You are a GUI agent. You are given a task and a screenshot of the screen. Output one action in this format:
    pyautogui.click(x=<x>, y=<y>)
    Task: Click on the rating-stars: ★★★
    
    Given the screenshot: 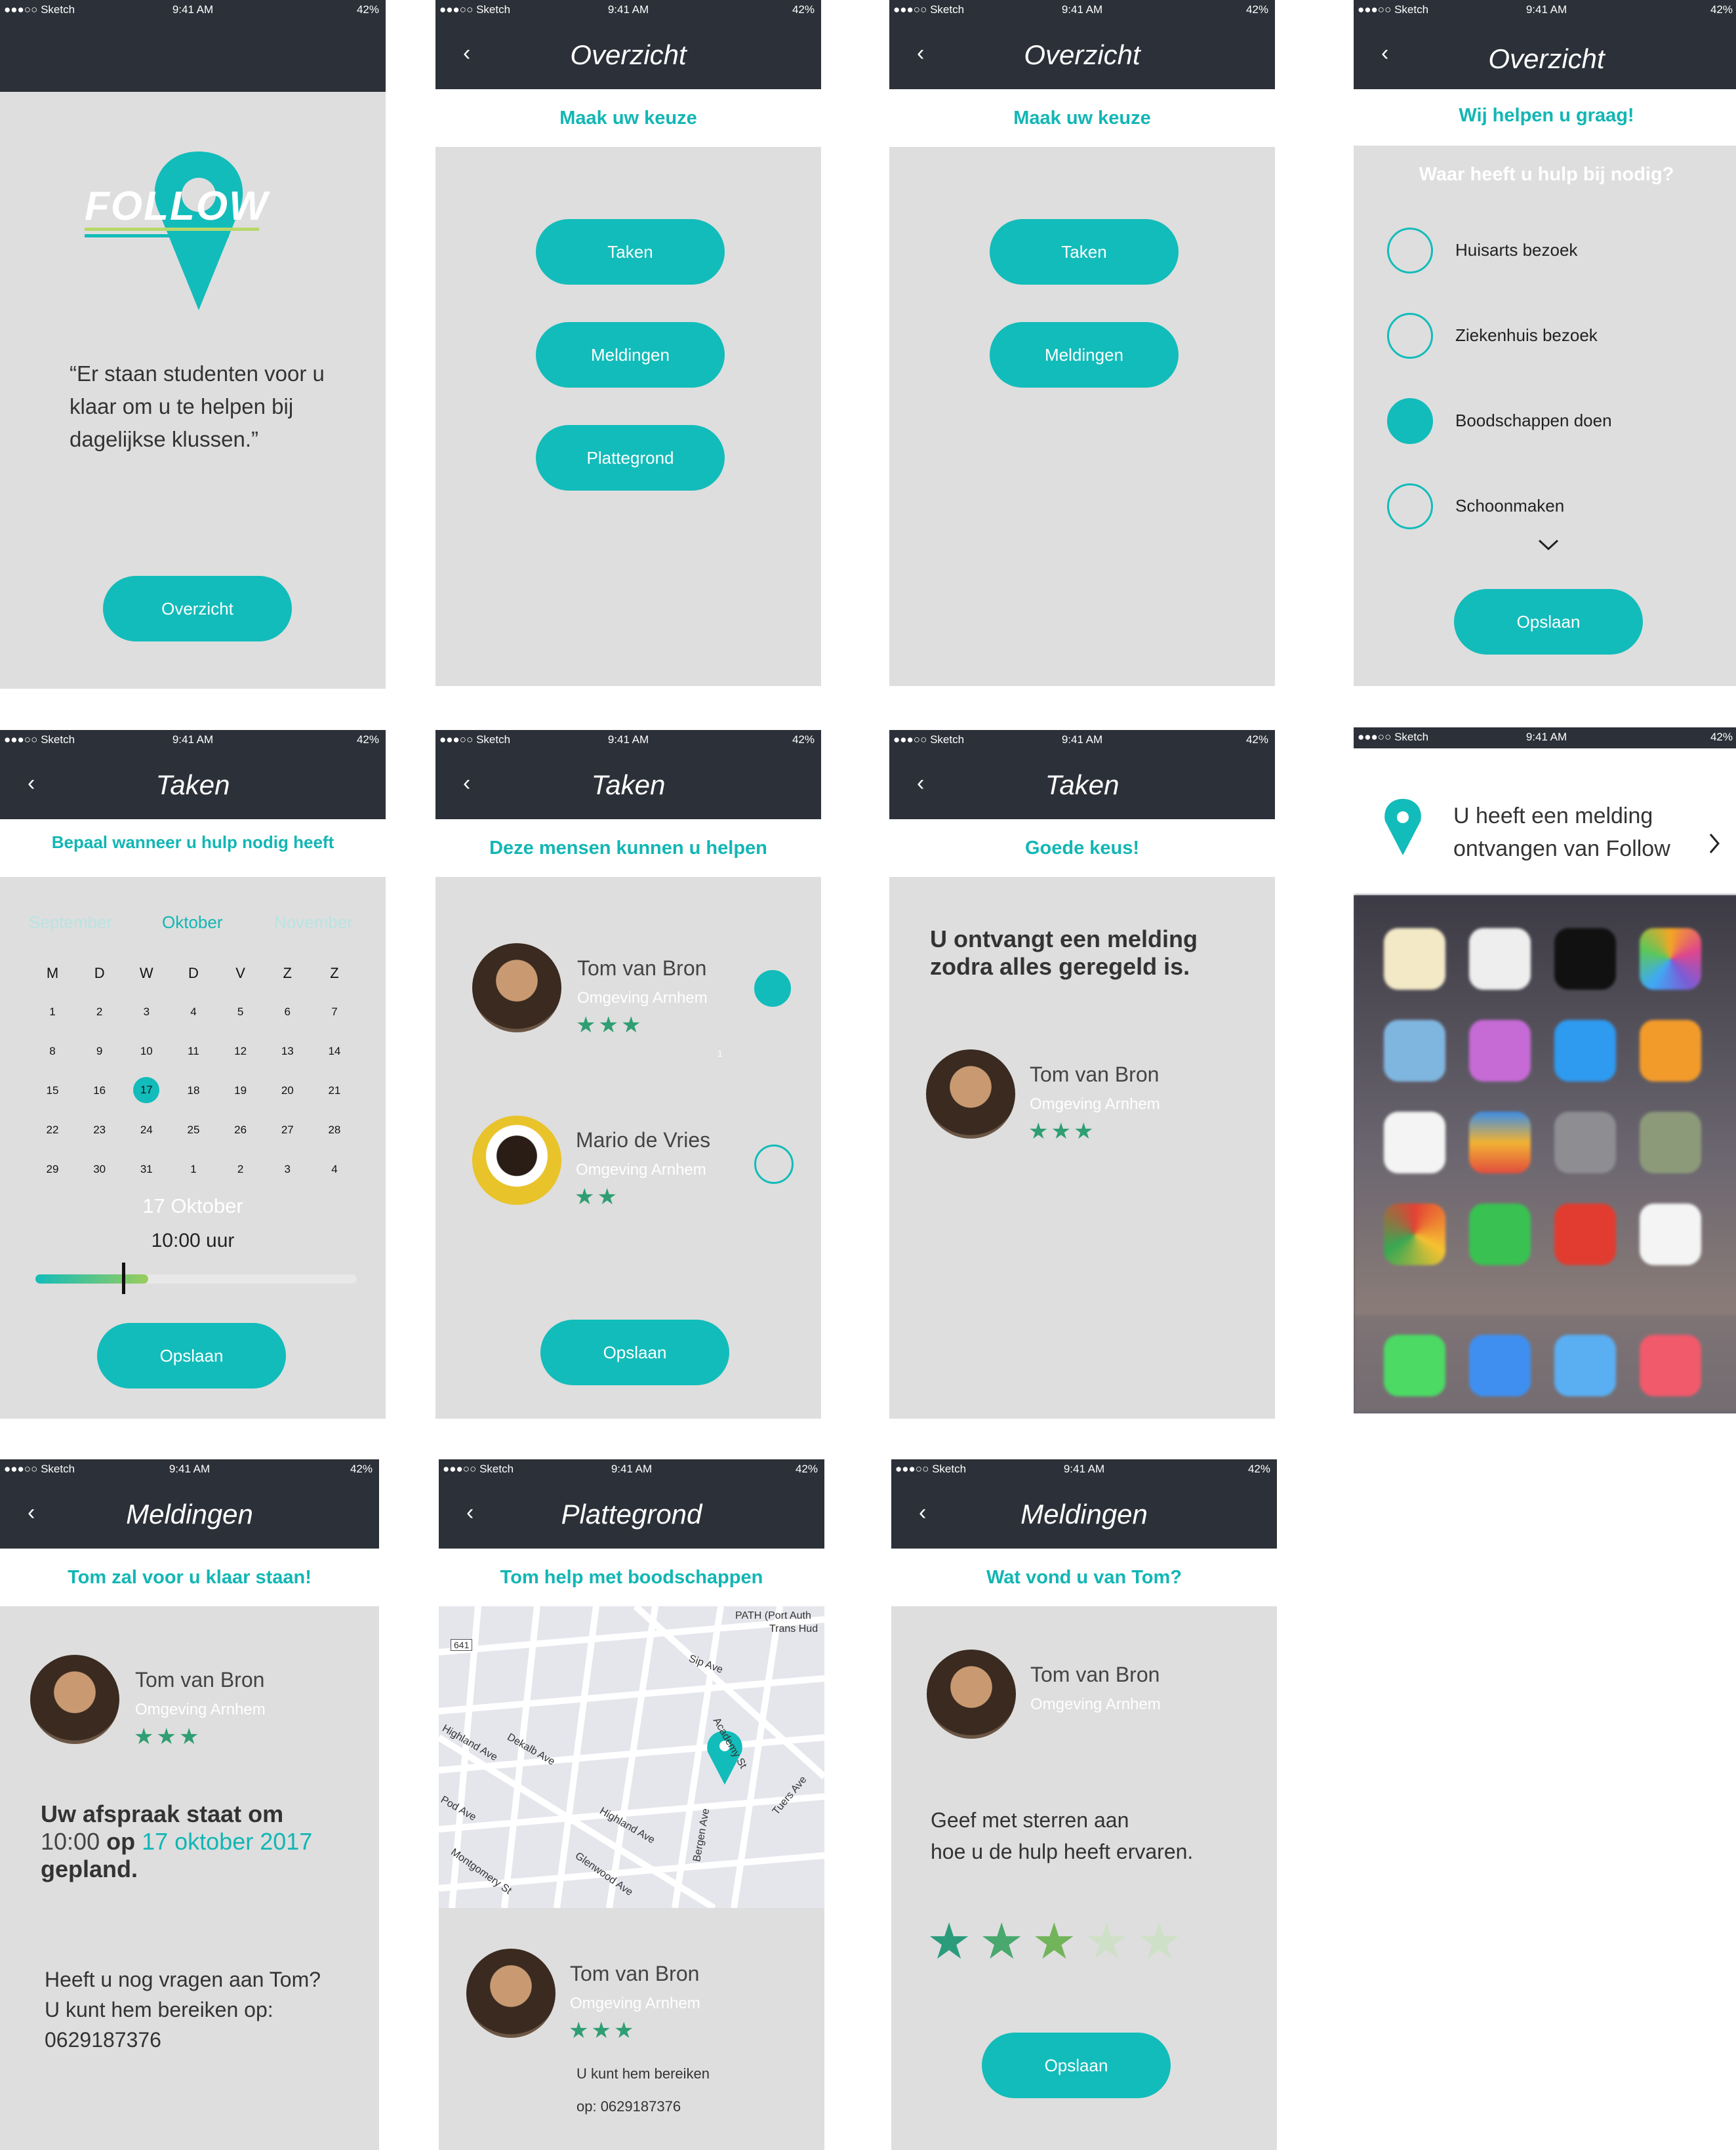 What is the action you would take?
    pyautogui.click(x=1062, y=1131)
    